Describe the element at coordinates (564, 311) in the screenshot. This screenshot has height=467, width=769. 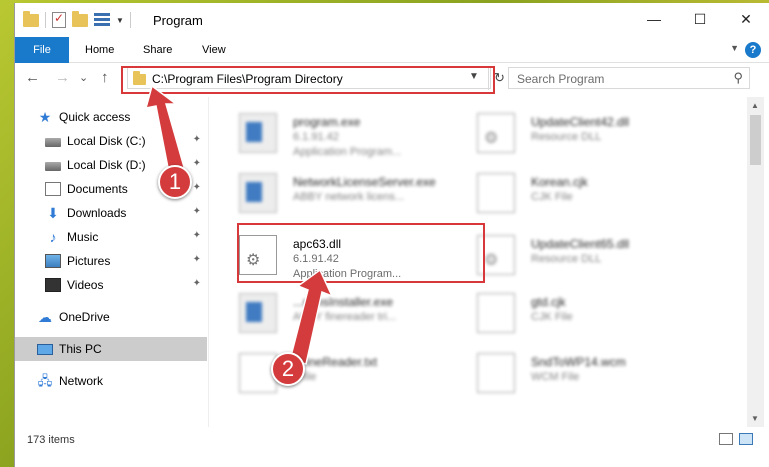
I see `file-item-gtd-cjk: gtd.cjk CJK File` at that location.